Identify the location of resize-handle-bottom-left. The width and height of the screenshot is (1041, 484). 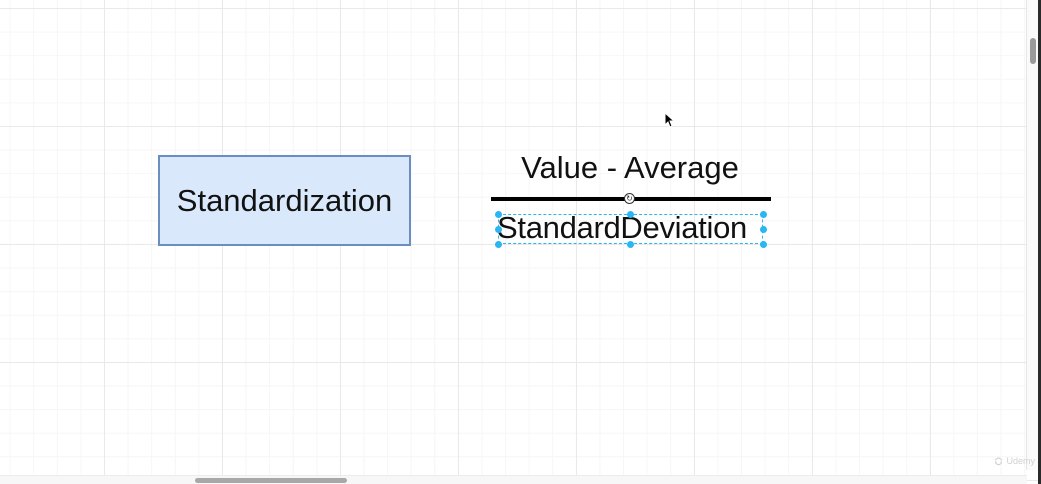
(498, 244).